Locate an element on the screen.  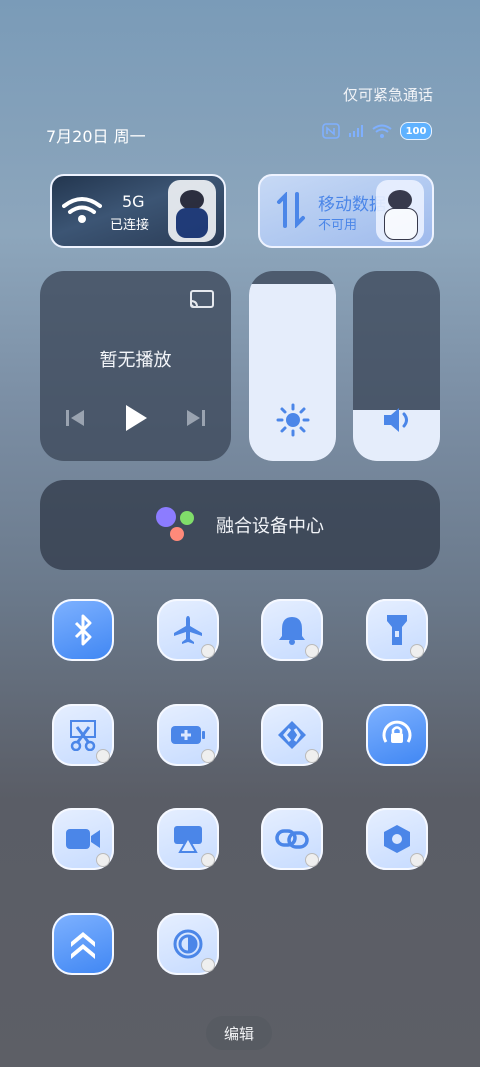
rotate-lock-icon is located at coordinates (397, 735).